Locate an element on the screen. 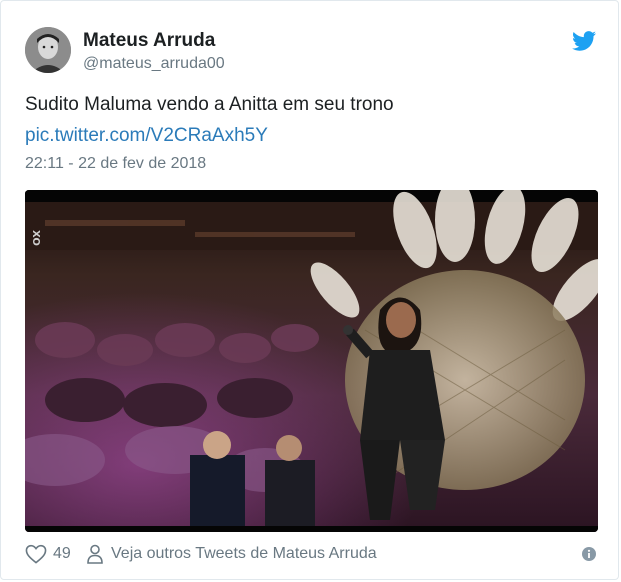  avatar-image is located at coordinates (48, 50).